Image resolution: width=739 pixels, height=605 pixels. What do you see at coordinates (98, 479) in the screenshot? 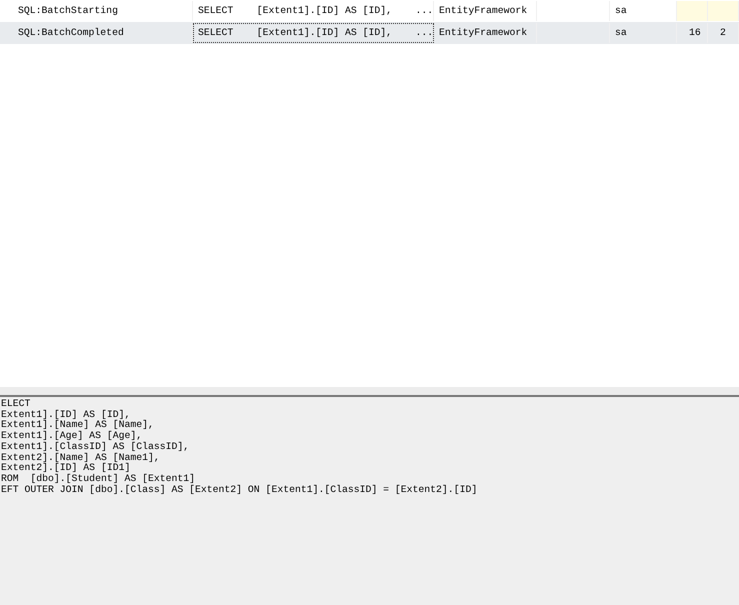
I see `sql-line: ROM [dbo].[Student] AS [Extent1]` at bounding box center [98, 479].